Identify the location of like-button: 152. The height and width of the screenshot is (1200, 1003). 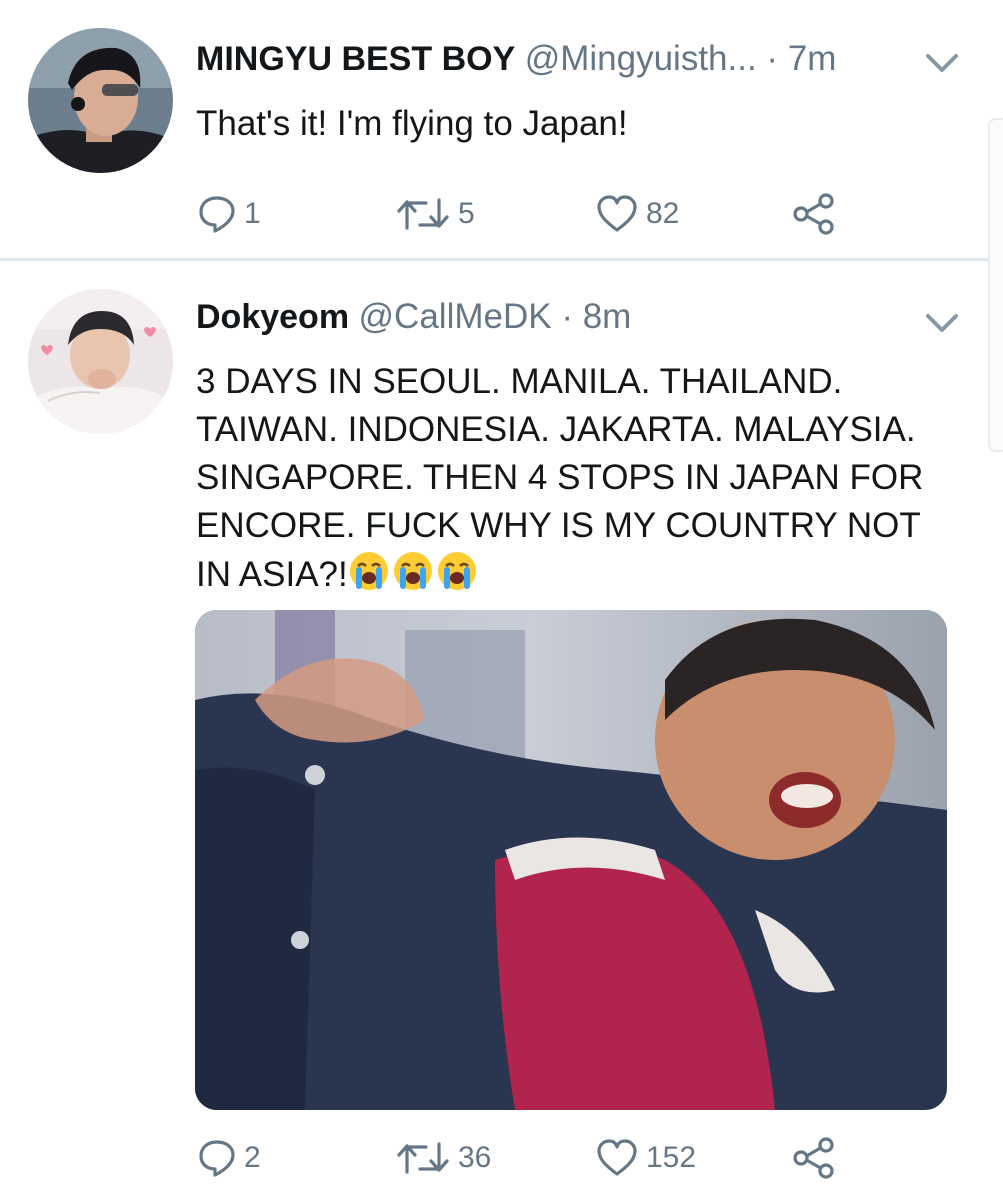
(646, 1158).